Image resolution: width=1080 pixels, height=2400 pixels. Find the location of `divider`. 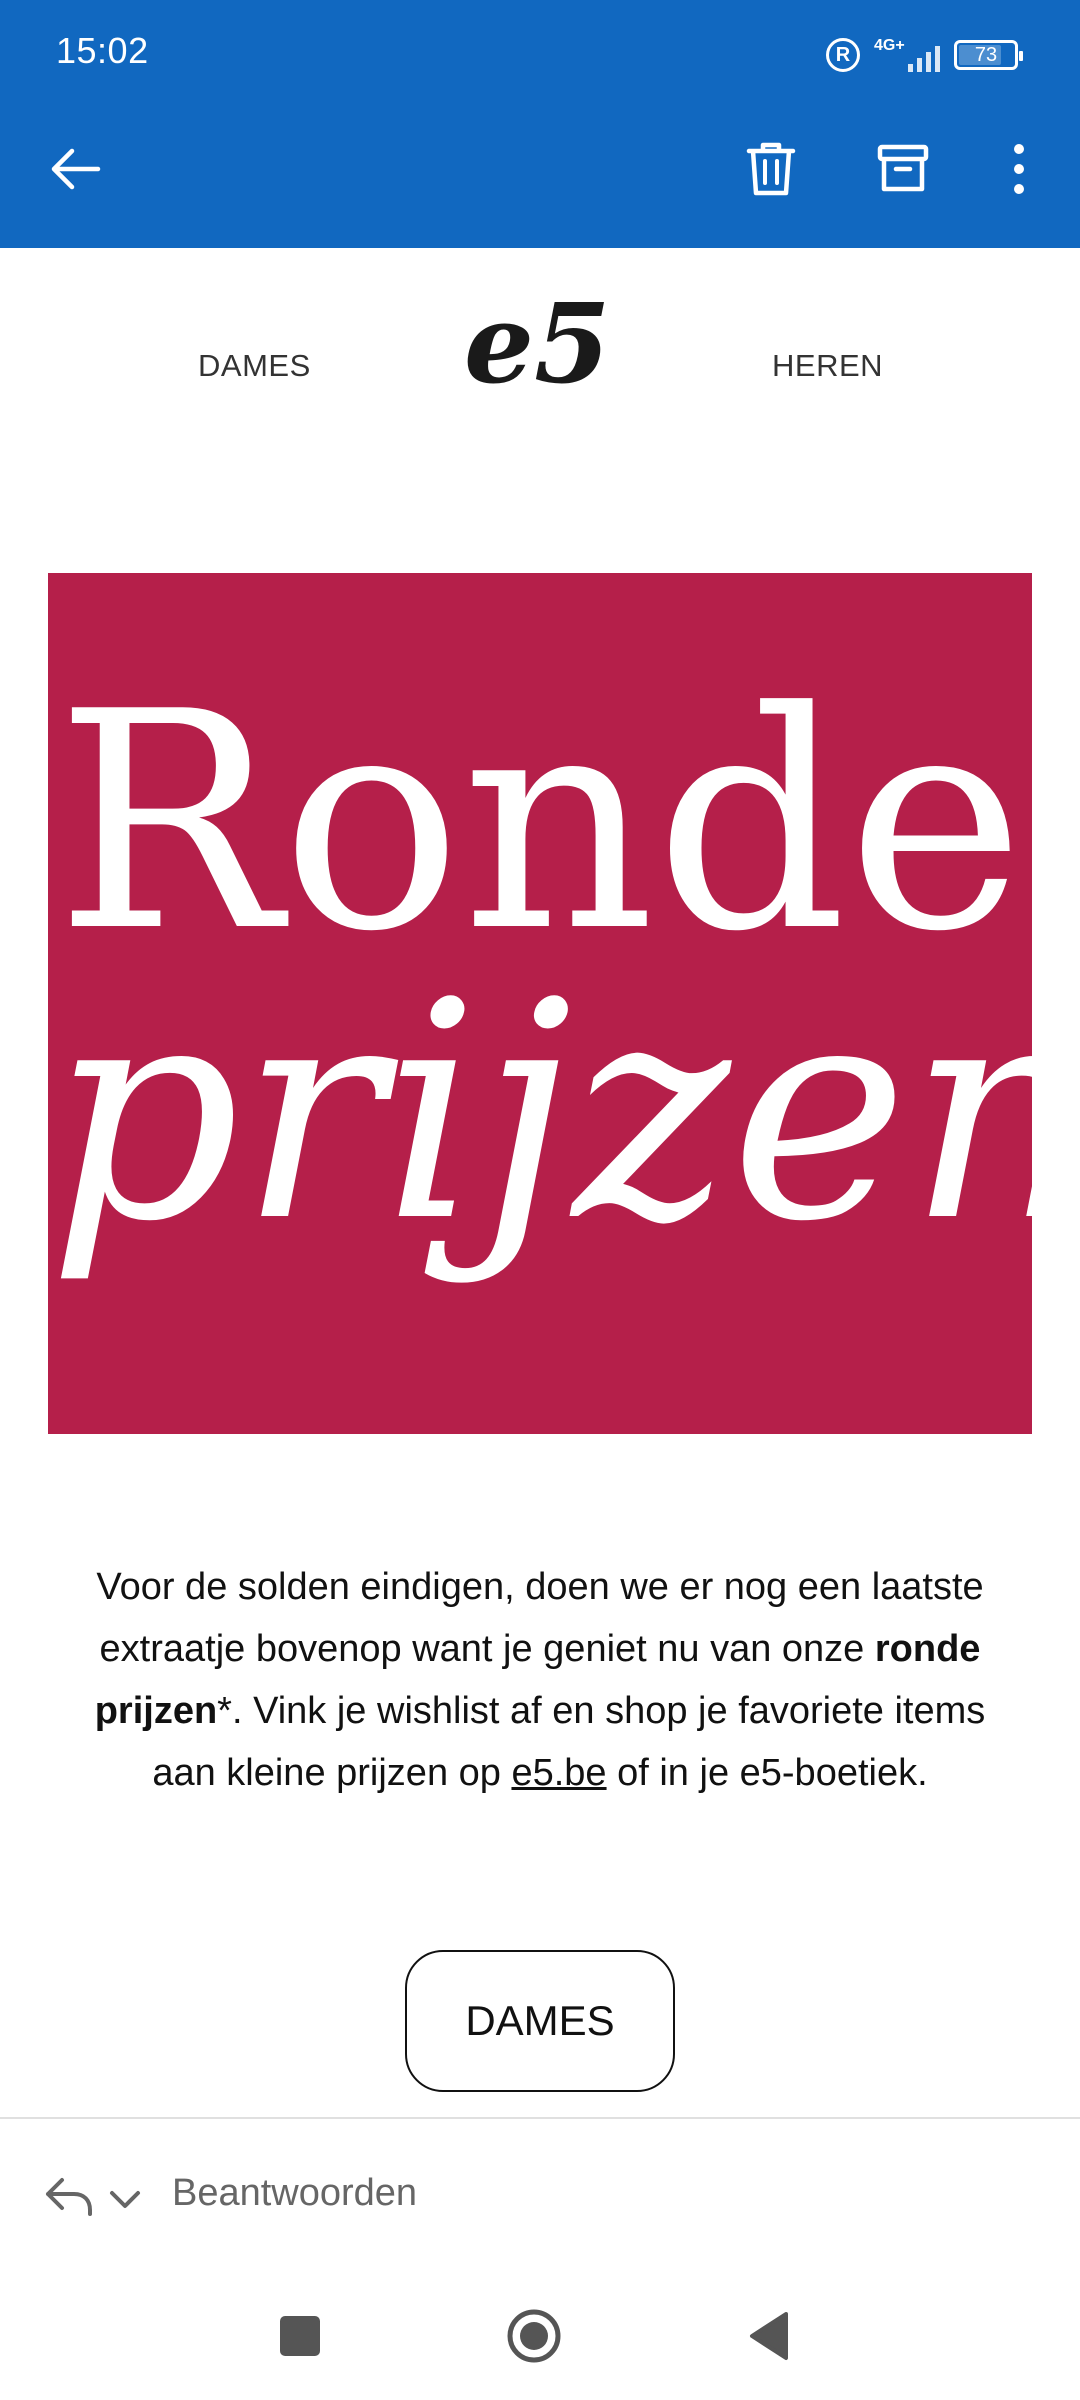

divider is located at coordinates (540, 2118).